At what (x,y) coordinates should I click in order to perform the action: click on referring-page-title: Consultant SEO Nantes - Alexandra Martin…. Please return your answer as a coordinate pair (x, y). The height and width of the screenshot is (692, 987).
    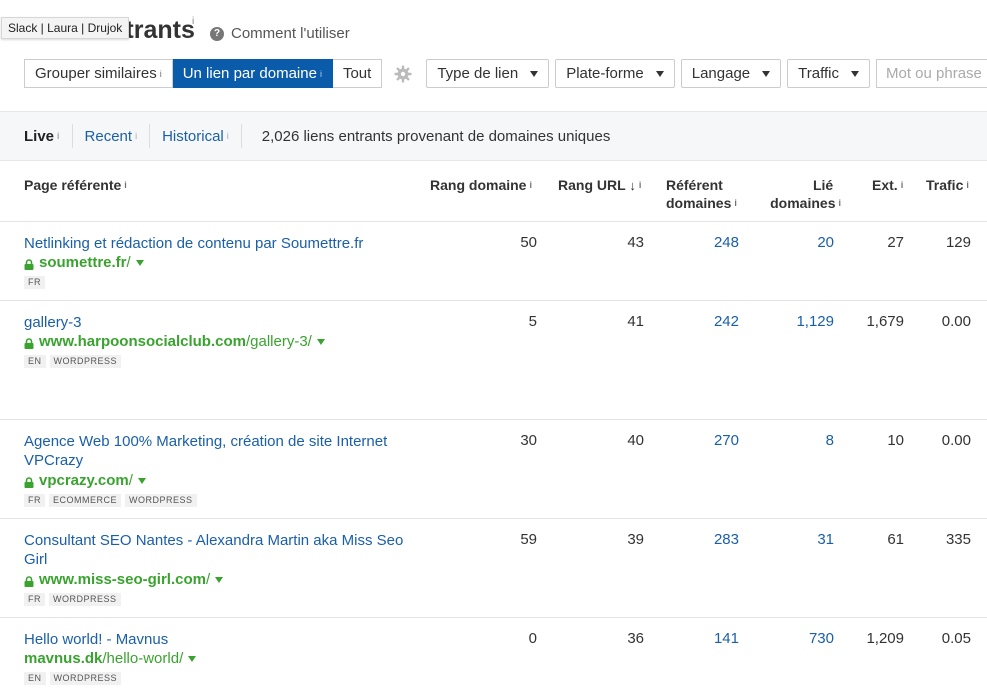
    Looking at the image, I should click on (216, 550).